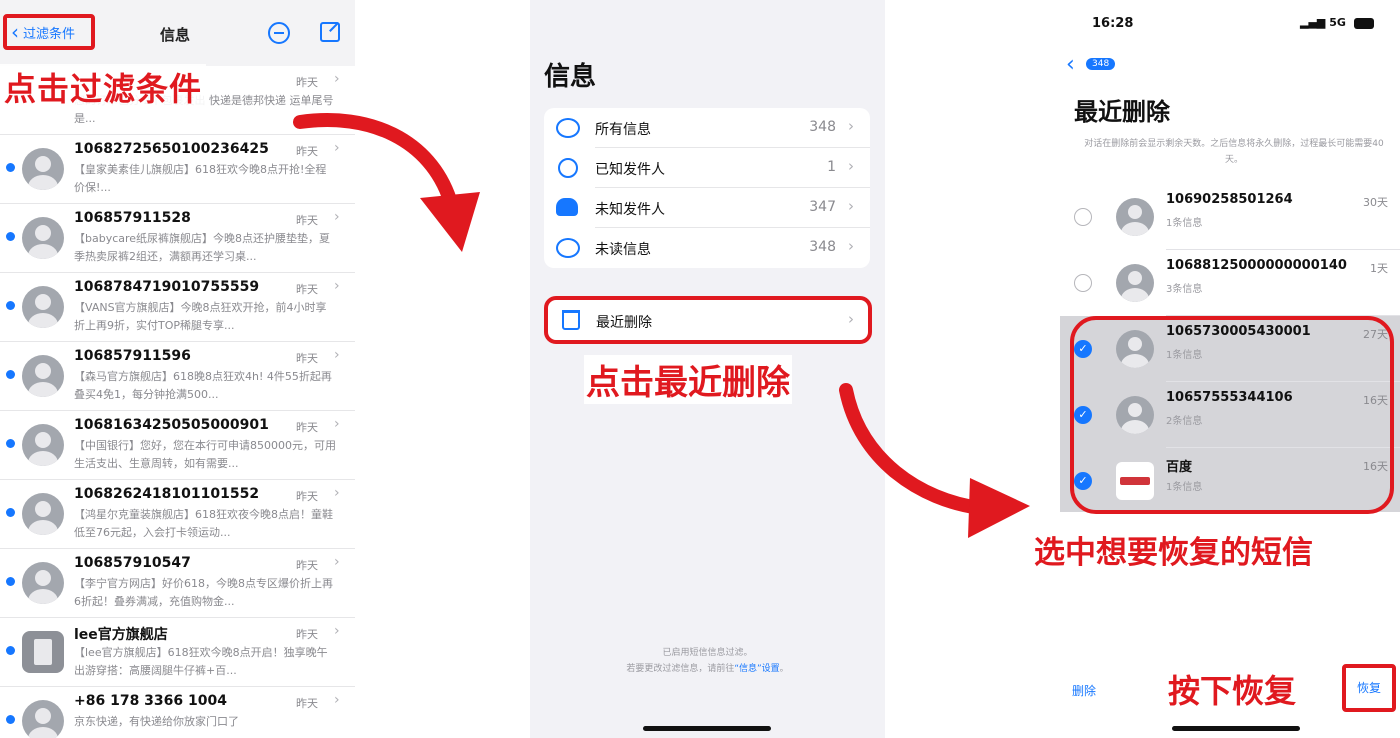 Image resolution: width=1400 pixels, height=738 pixels. I want to click on chevron-left-icon: ‹, so click(15, 32).